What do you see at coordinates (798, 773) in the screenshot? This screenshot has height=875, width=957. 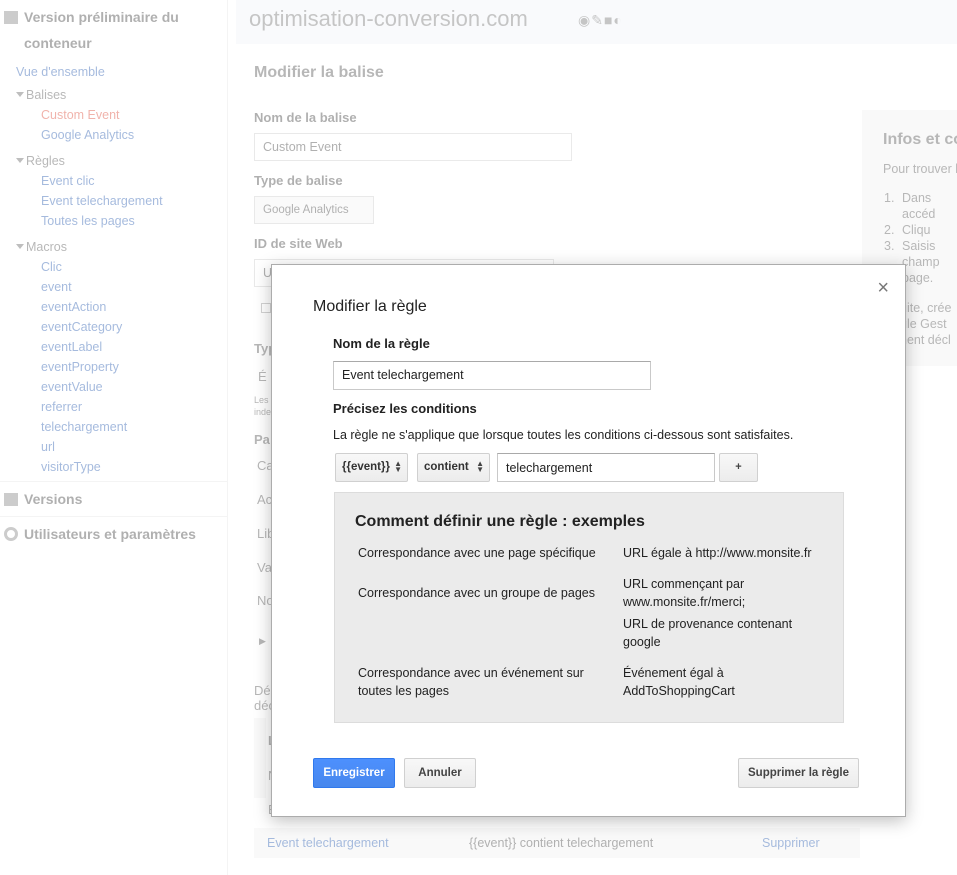 I see `delete-rule-button: Supprimer la règle` at bounding box center [798, 773].